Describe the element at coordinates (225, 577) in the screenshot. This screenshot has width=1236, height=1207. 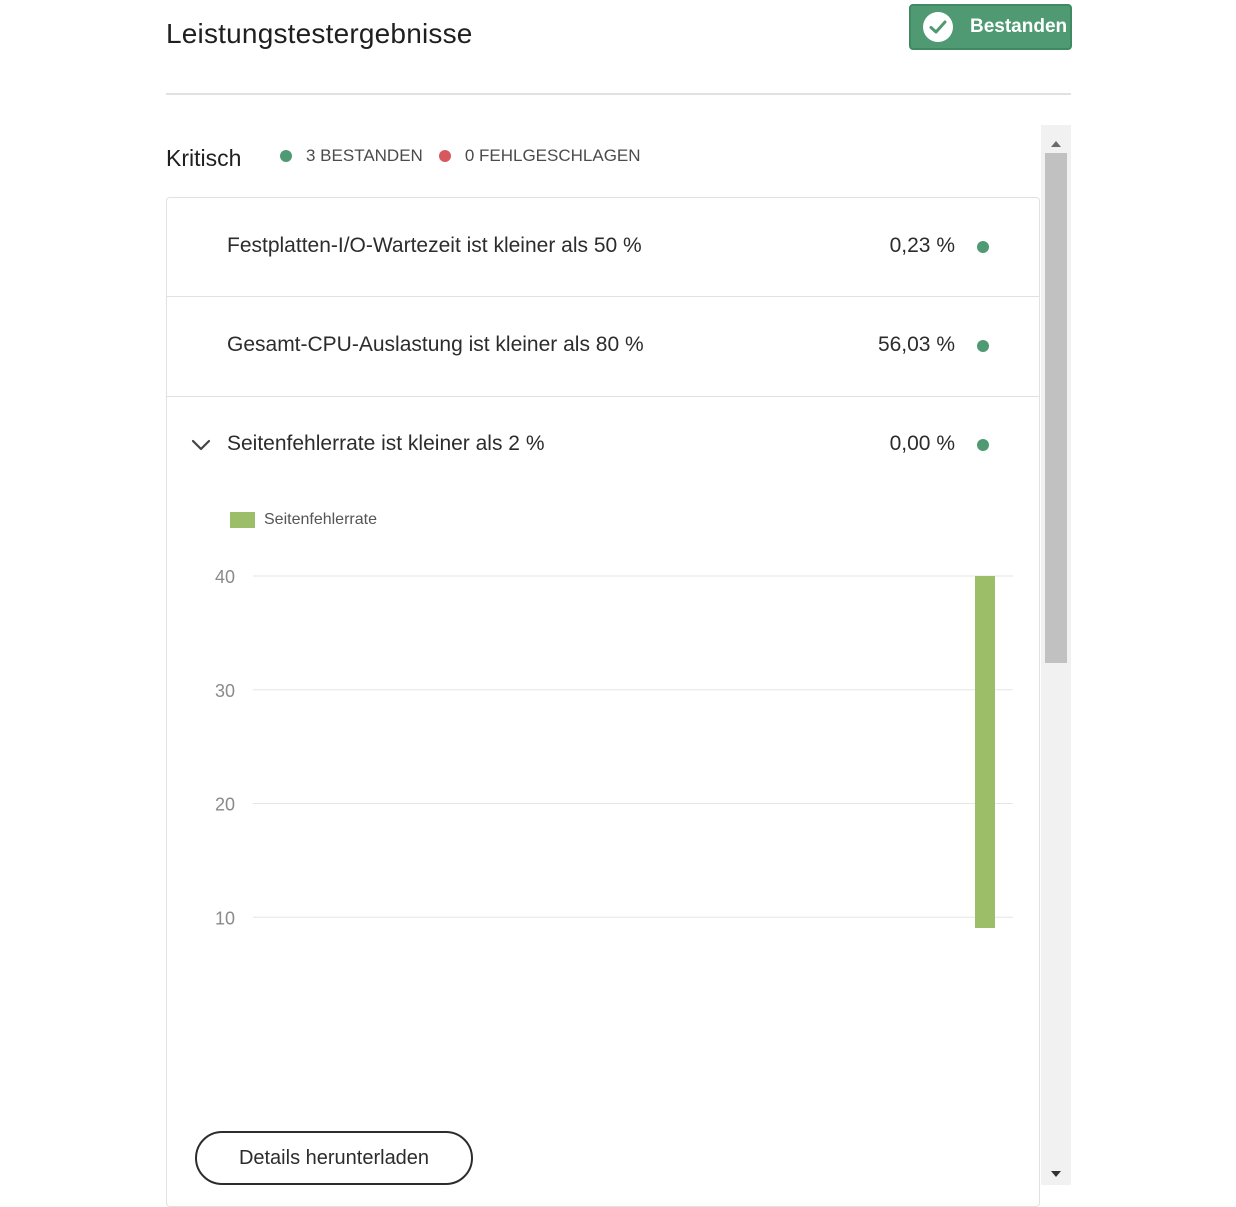
I see `y-tick-label: 40` at that location.